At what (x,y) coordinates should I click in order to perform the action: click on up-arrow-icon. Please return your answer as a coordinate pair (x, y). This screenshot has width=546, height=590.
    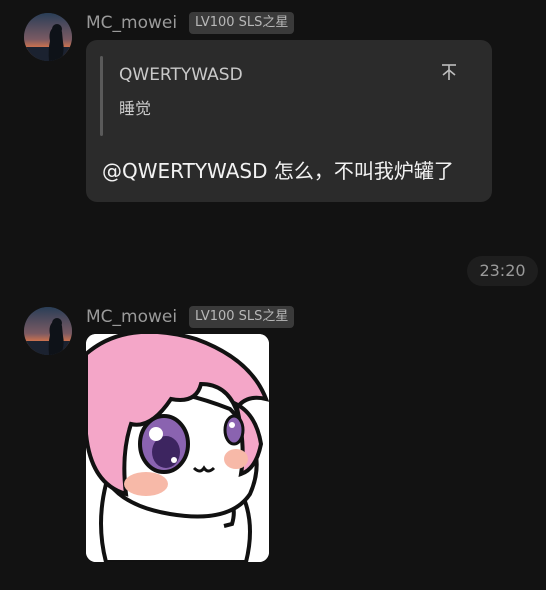
    Looking at the image, I should click on (449, 74).